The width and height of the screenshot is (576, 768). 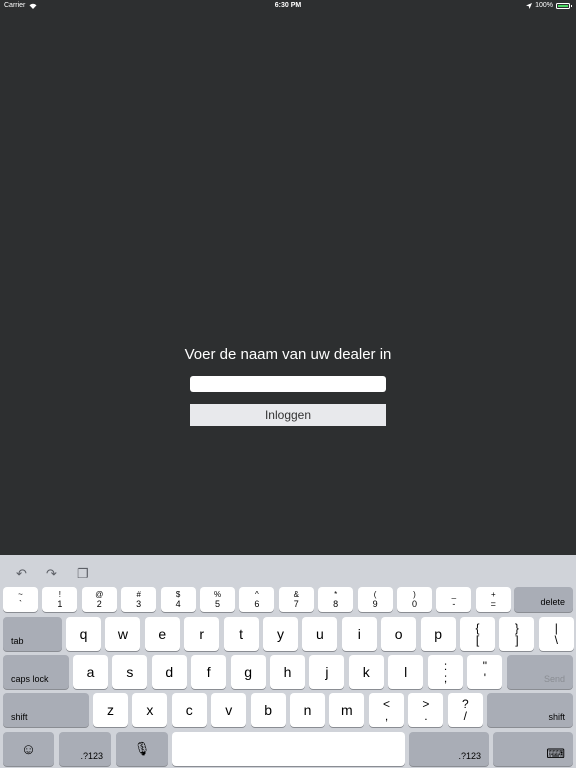 I want to click on key-bottom: [, so click(x=477, y=640).